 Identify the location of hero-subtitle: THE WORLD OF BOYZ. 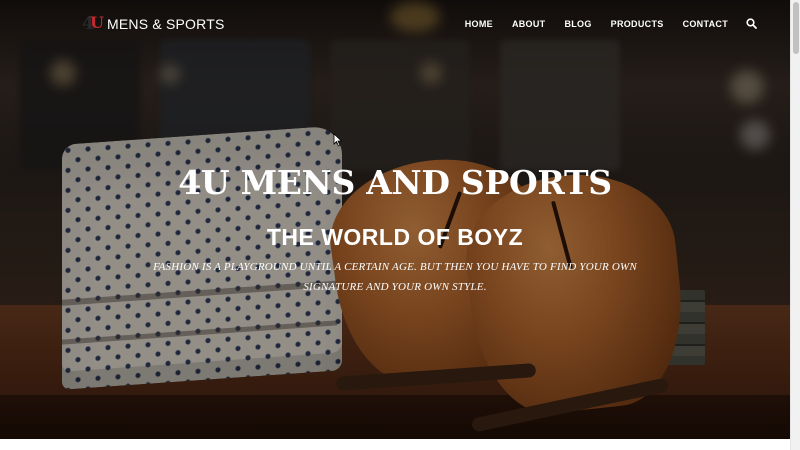
(395, 237).